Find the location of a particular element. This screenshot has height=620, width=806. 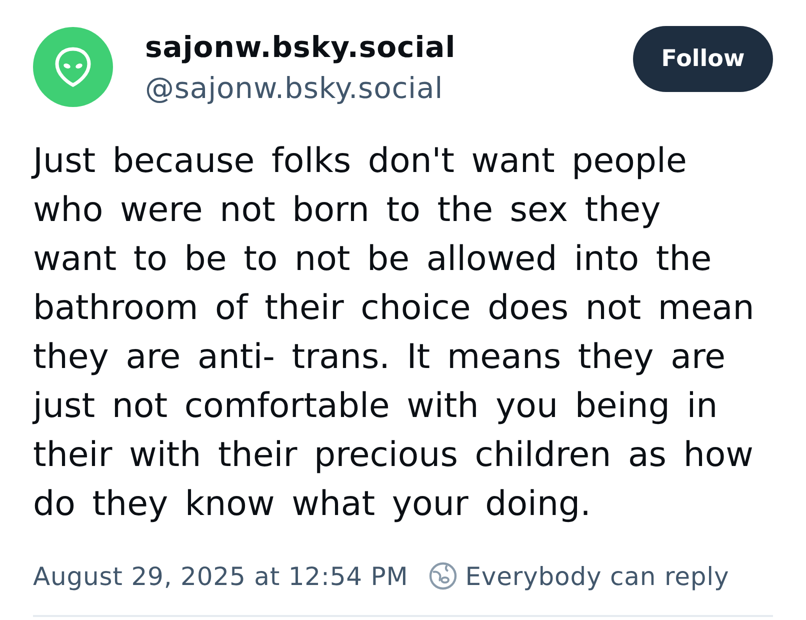

follow-button: Follow is located at coordinates (703, 59).